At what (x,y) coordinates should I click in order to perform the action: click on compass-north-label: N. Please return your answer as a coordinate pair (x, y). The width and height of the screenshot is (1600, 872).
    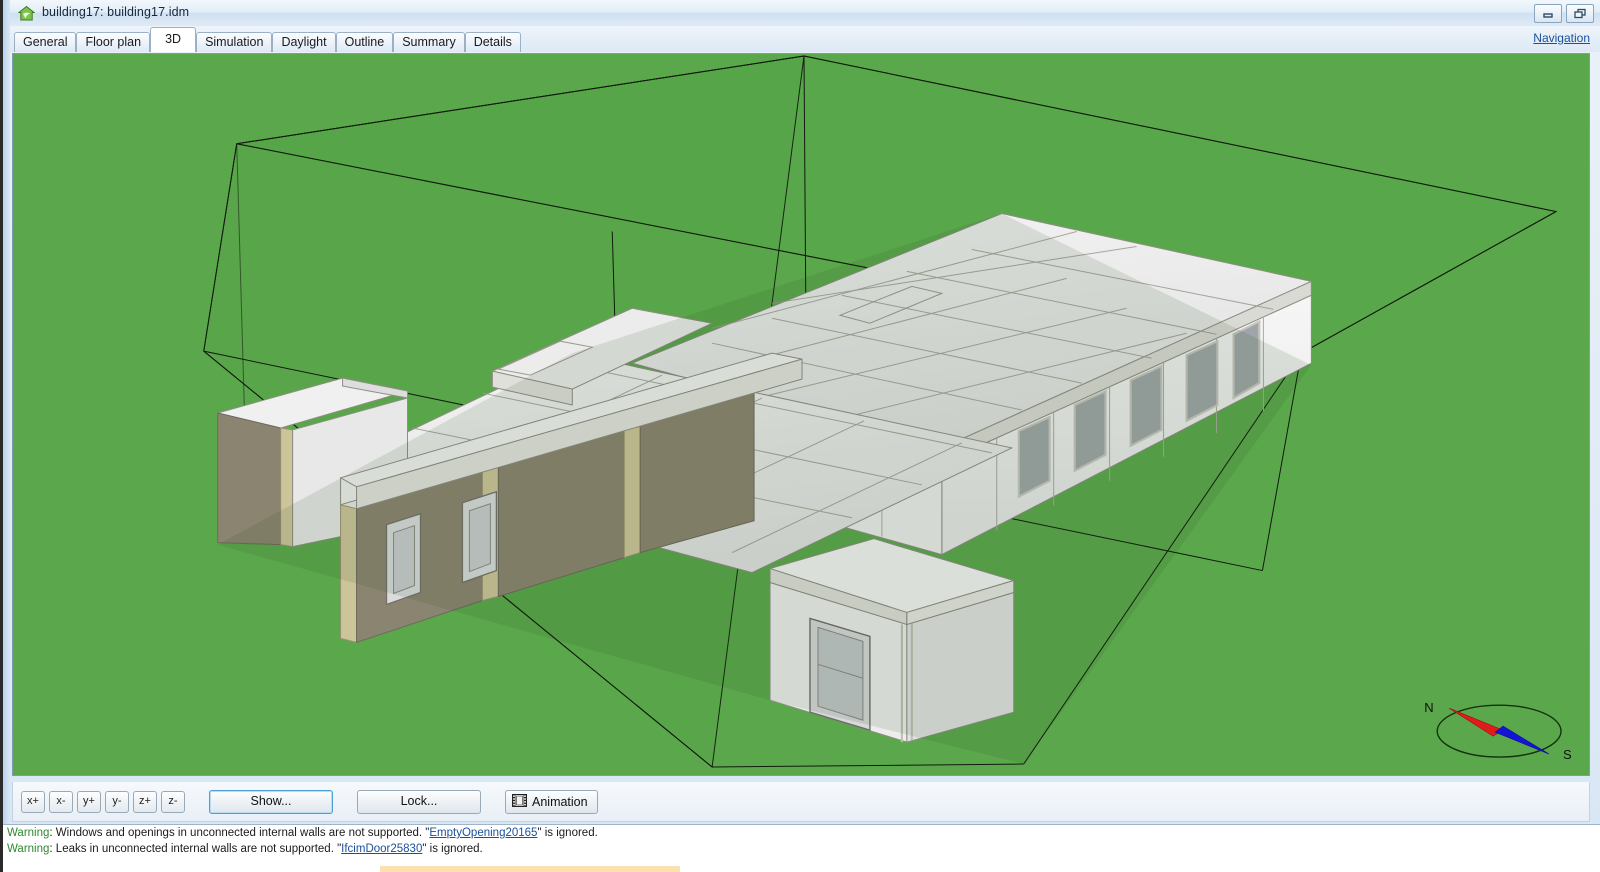
    Looking at the image, I should click on (1428, 707).